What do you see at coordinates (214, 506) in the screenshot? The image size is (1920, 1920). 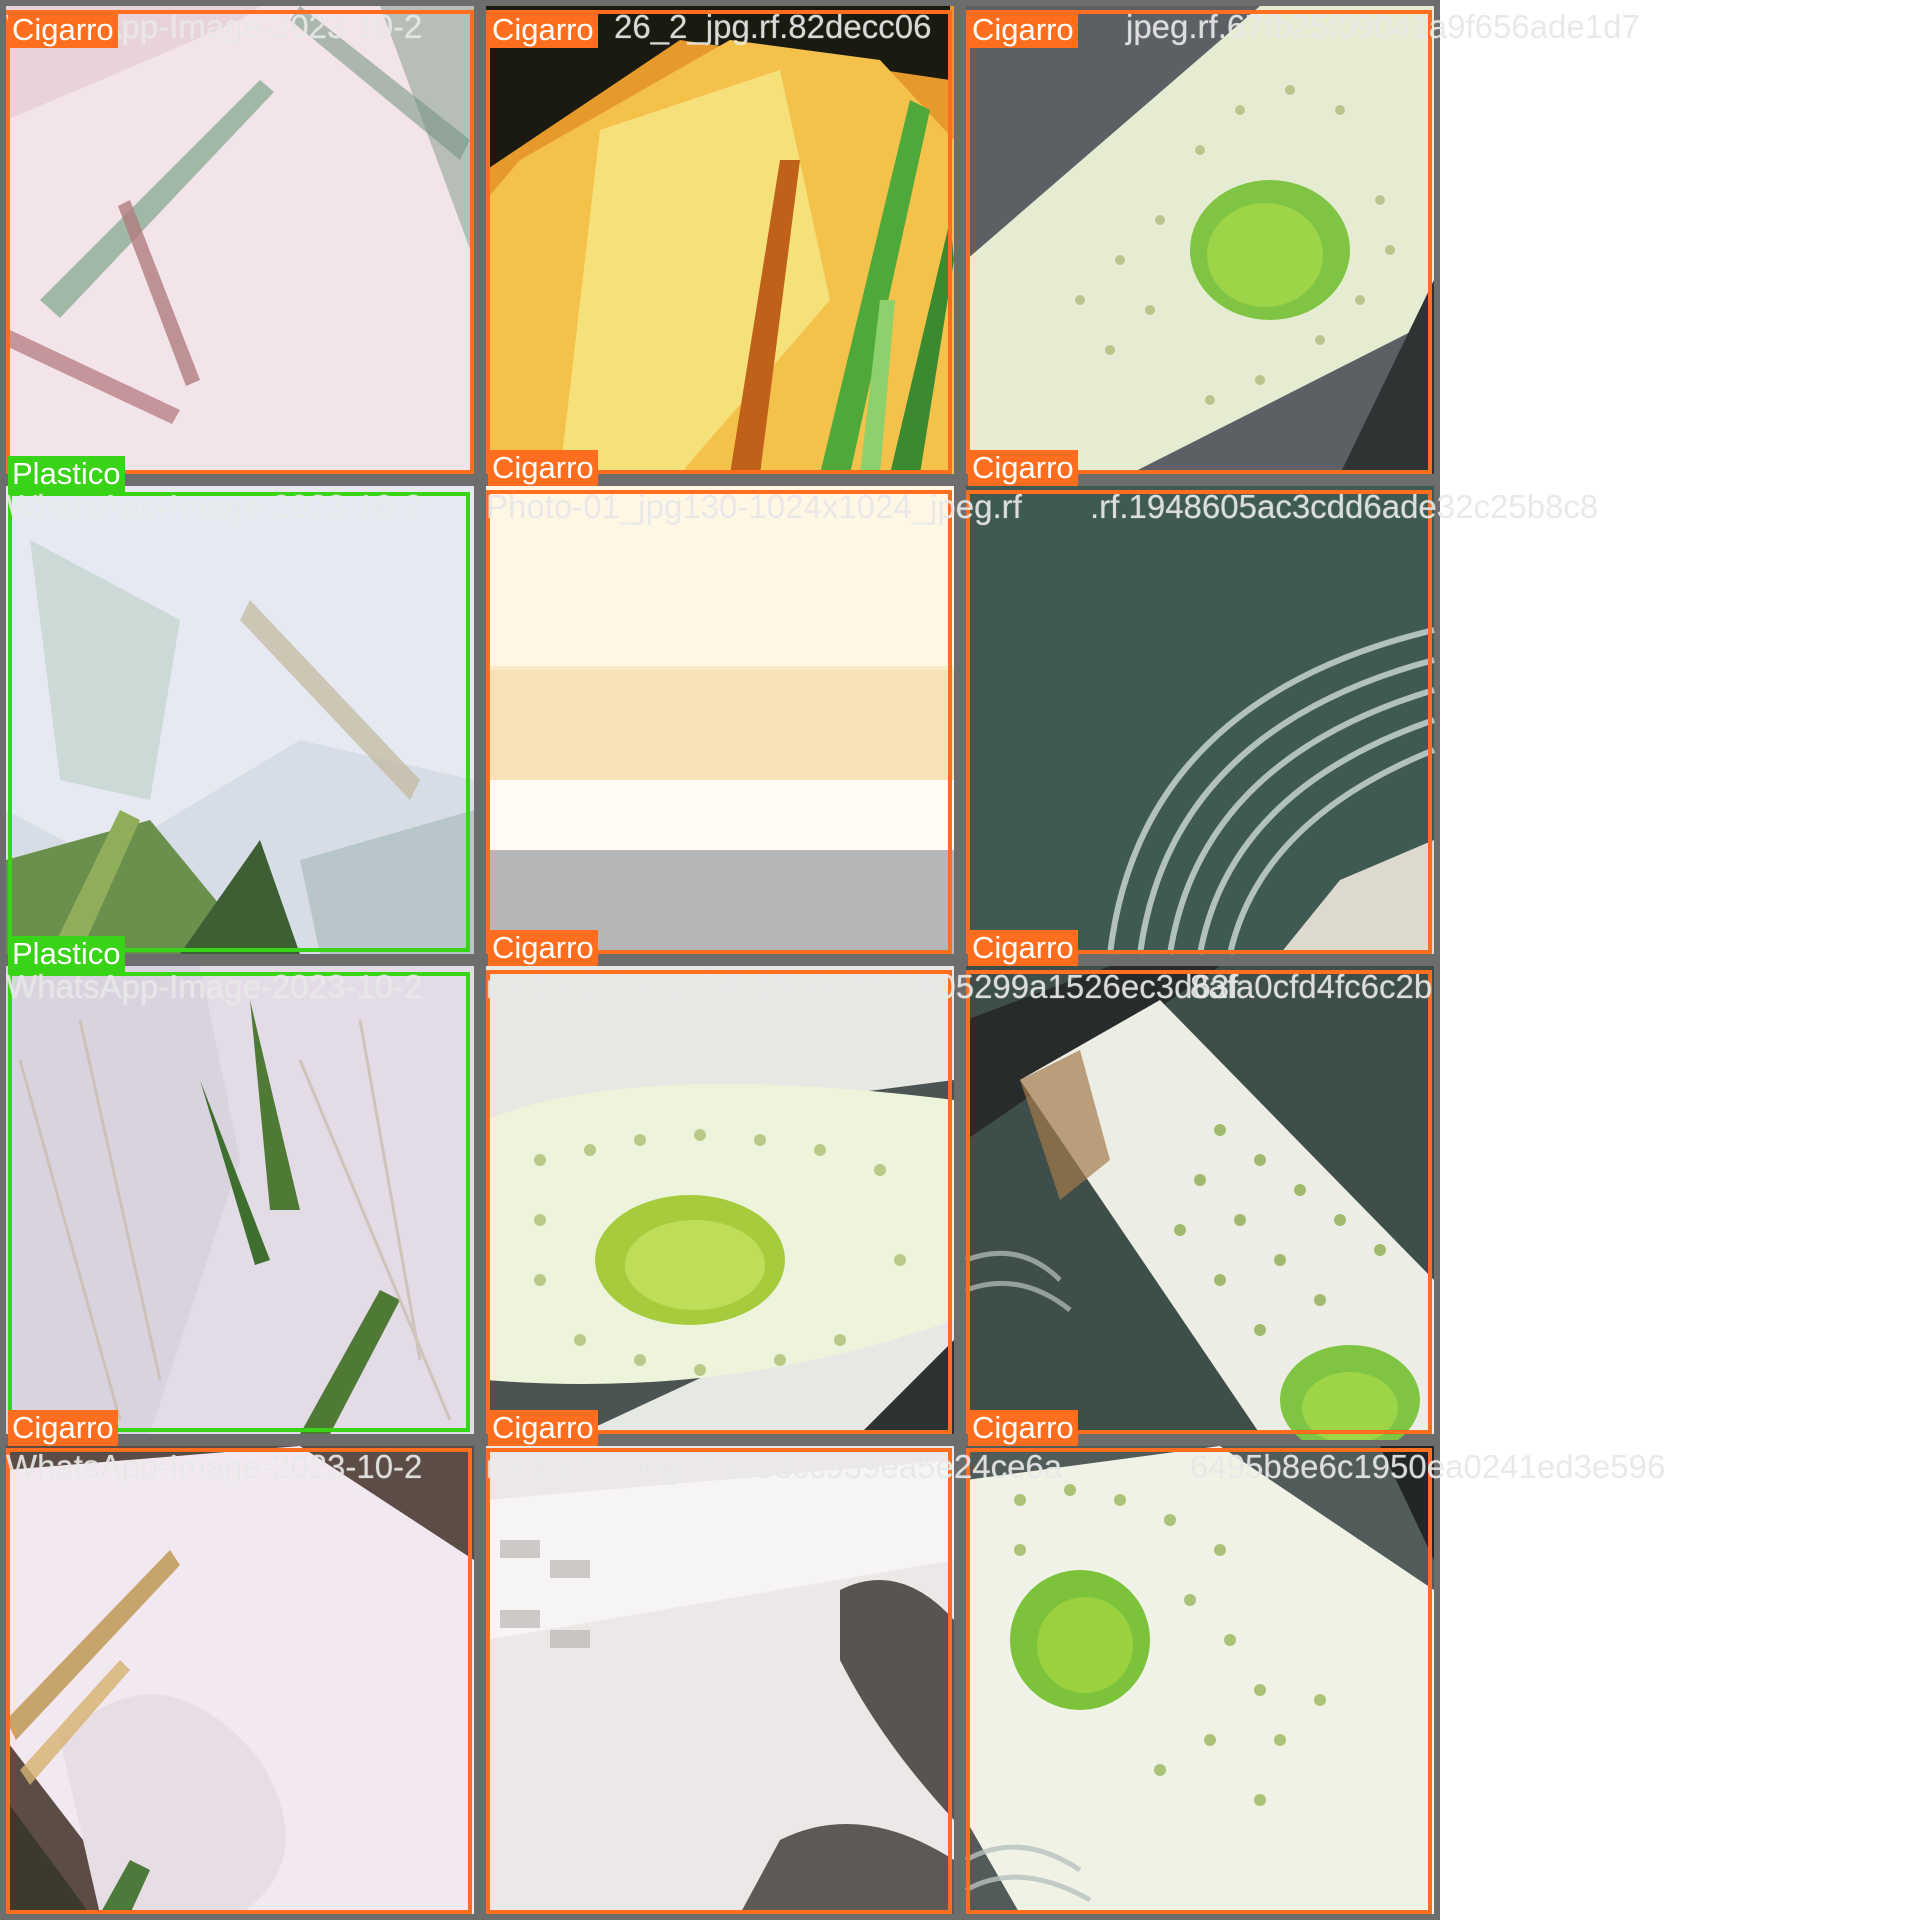 I see `filename-row1-a: WhatsApp-Image-2023-10-2` at bounding box center [214, 506].